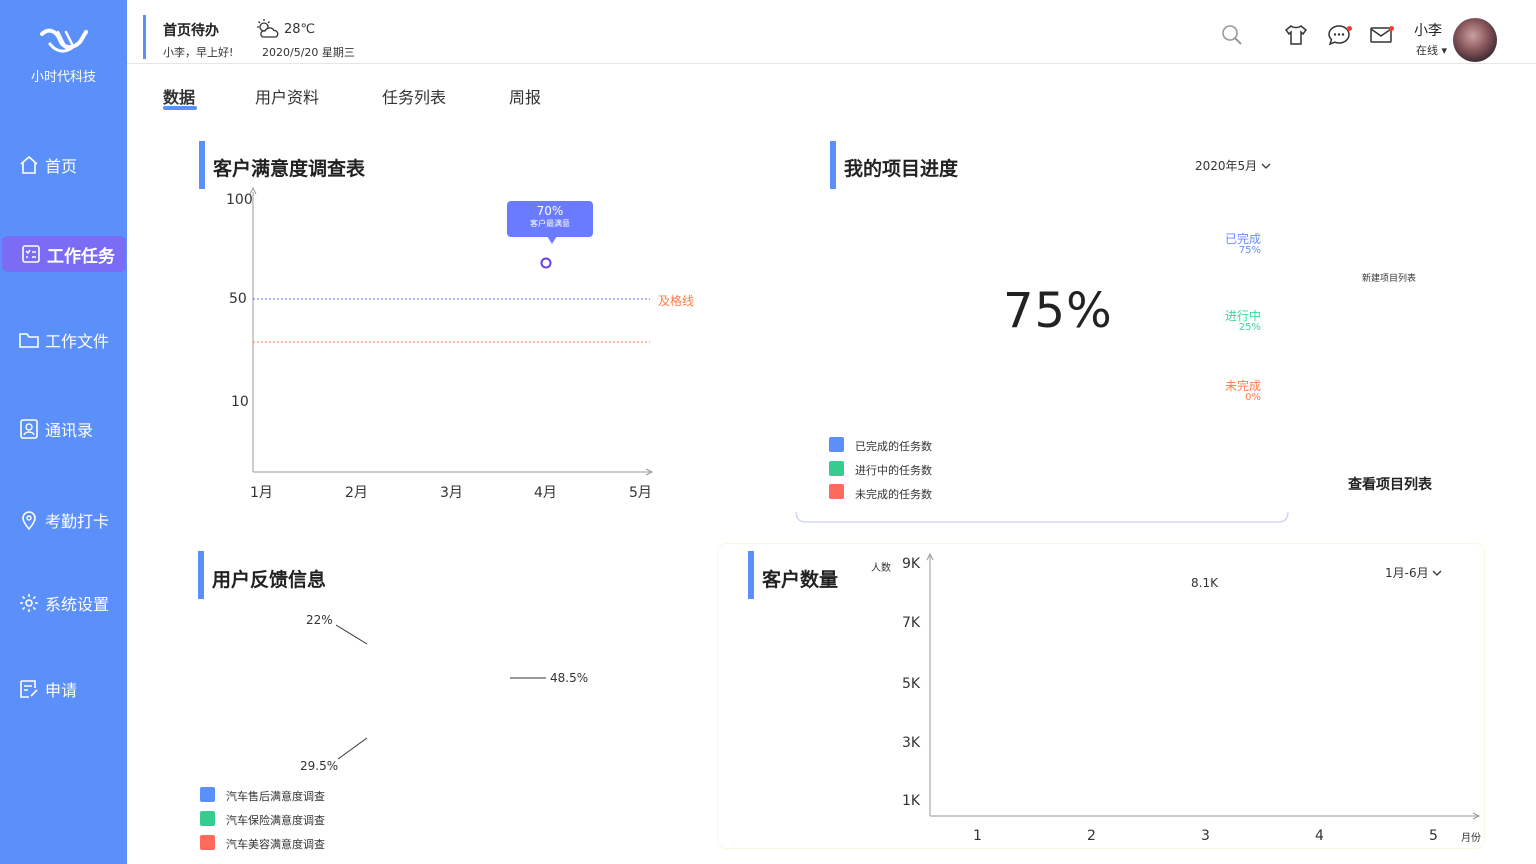  What do you see at coordinates (1444, 50) in the screenshot?
I see `caret-down-icon: ▾` at bounding box center [1444, 50].